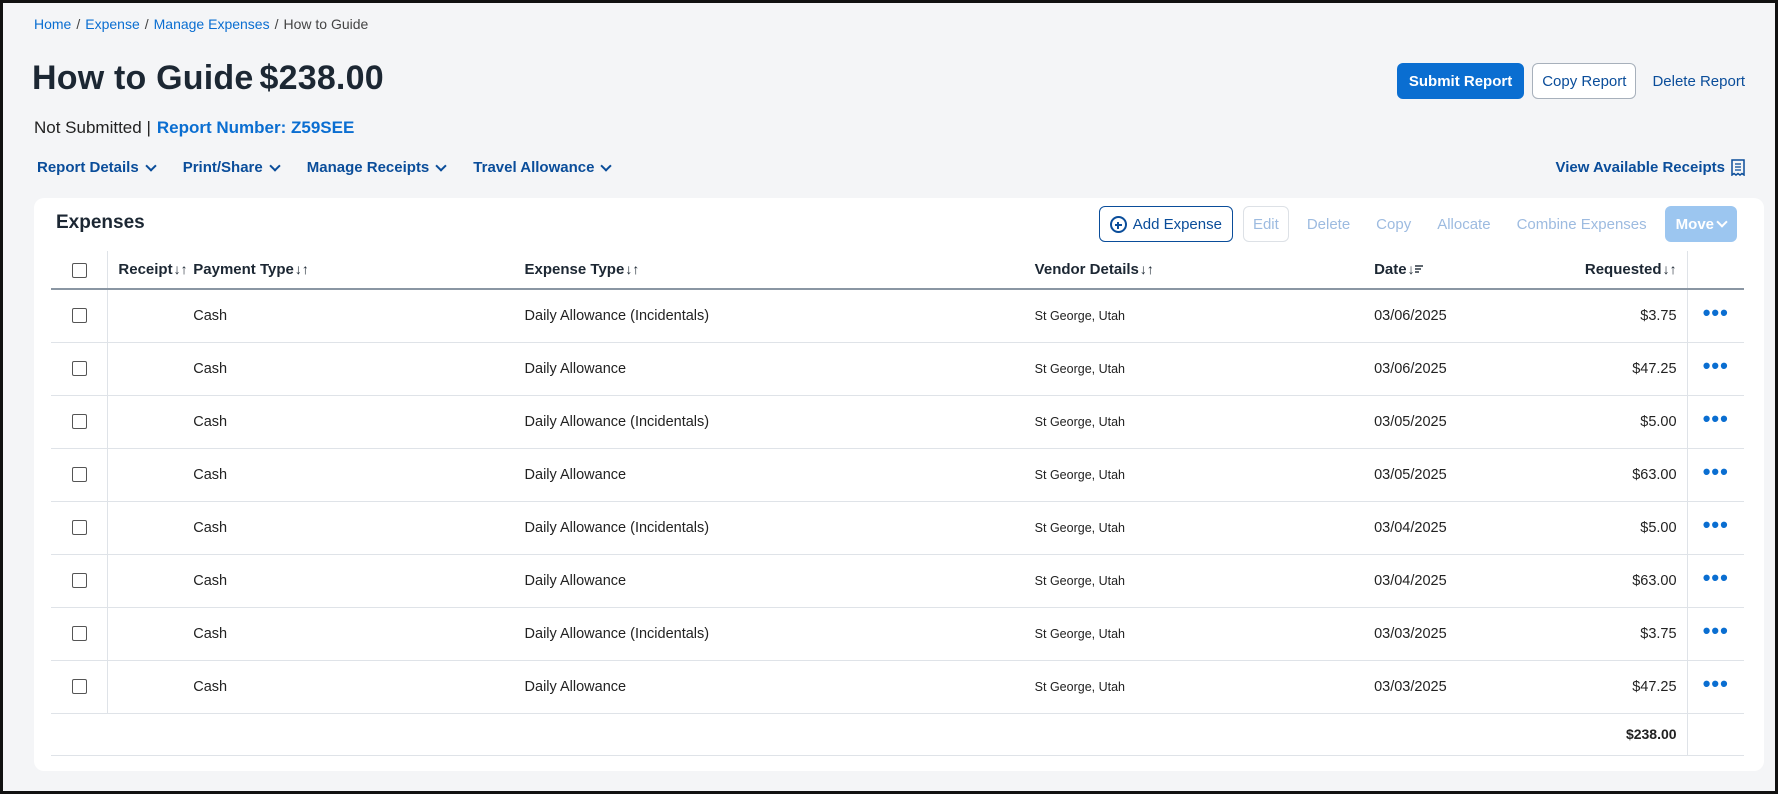  What do you see at coordinates (194, 128) in the screenshot?
I see `report-status-line: Not Submitted | Report Number: Z59SEE` at bounding box center [194, 128].